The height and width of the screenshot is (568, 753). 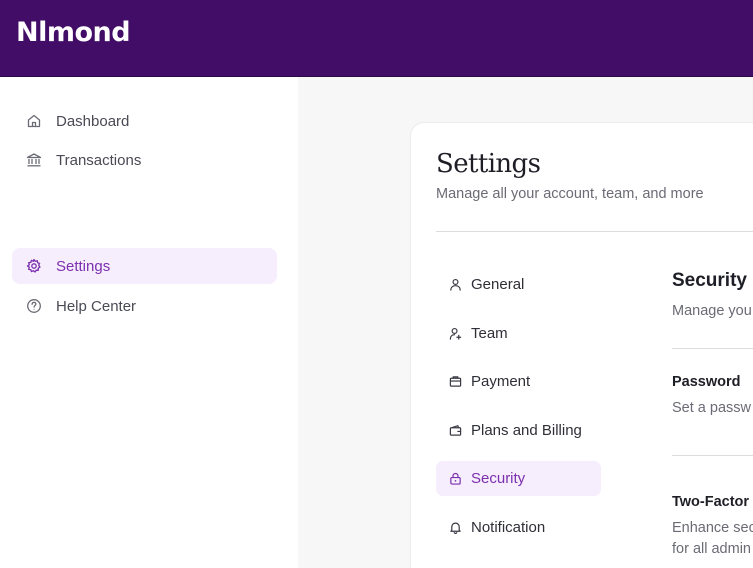 I want to click on bank-icon, so click(x=34, y=160).